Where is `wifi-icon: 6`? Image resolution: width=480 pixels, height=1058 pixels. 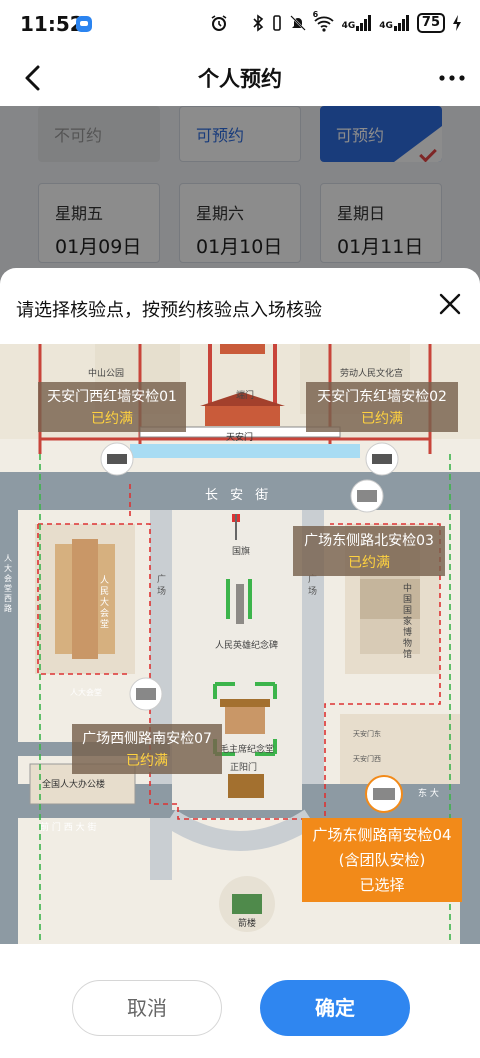 wifi-icon: 6 is located at coordinates (324, 21).